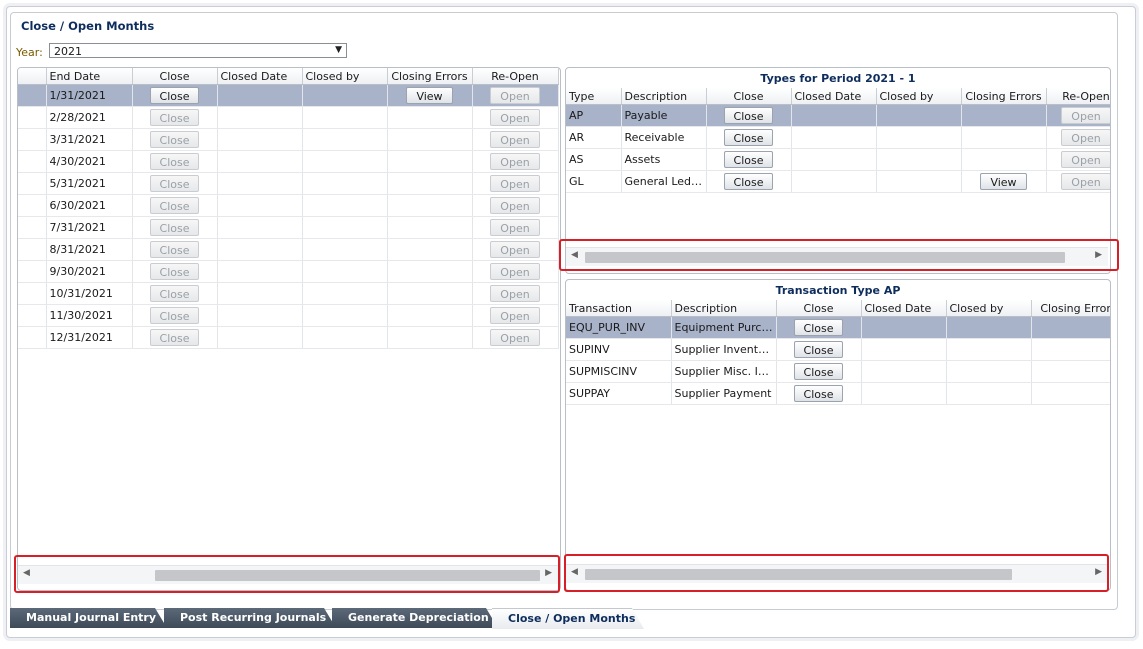 Image resolution: width=1143 pixels, height=649 pixels. I want to click on table-row: 10/31/2021 Close Open, so click(288, 293).